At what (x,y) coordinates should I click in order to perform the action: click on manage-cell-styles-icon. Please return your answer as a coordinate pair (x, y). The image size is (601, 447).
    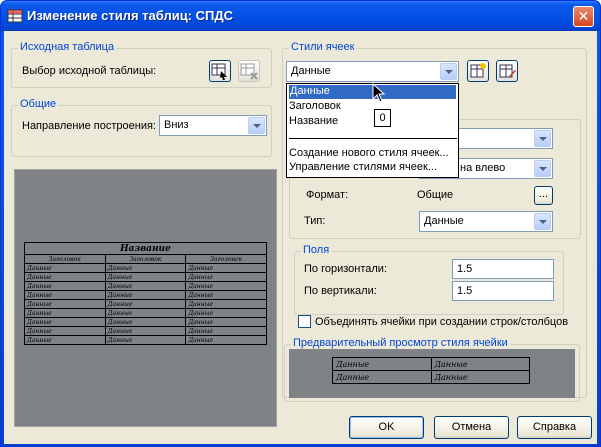
    Looking at the image, I should click on (507, 71).